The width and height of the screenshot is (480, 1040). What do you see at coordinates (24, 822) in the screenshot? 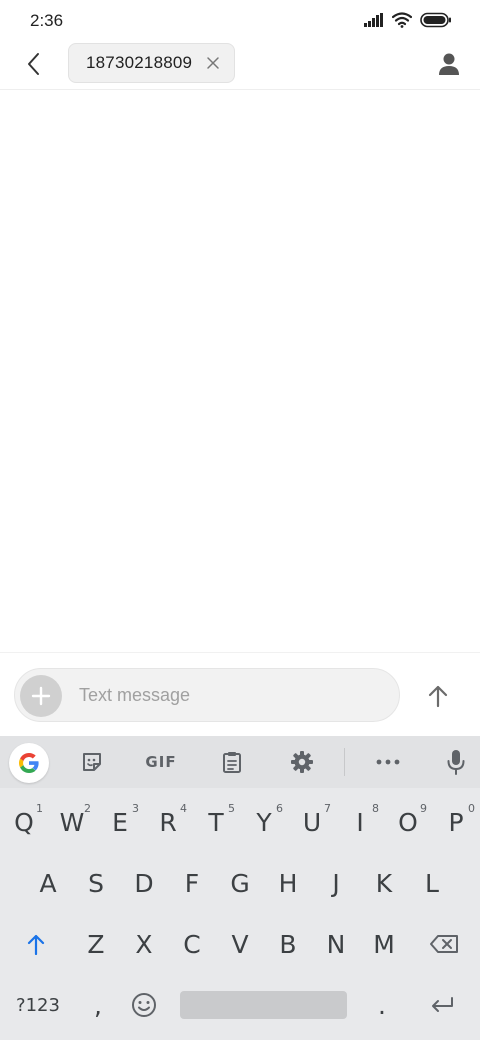
I see `key-q: Q1` at bounding box center [24, 822].